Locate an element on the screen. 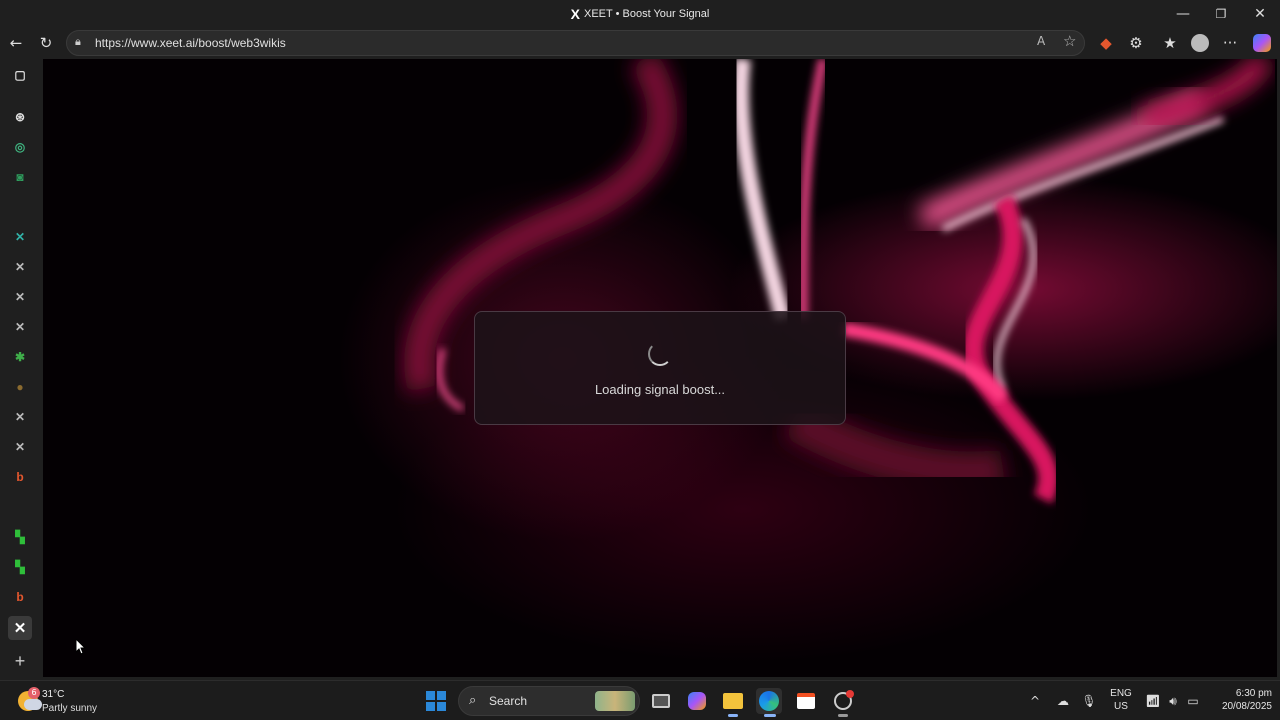 Image resolution: width=1280 pixels, height=720 pixels. app-tracker-icon is located at coordinates (843, 701).